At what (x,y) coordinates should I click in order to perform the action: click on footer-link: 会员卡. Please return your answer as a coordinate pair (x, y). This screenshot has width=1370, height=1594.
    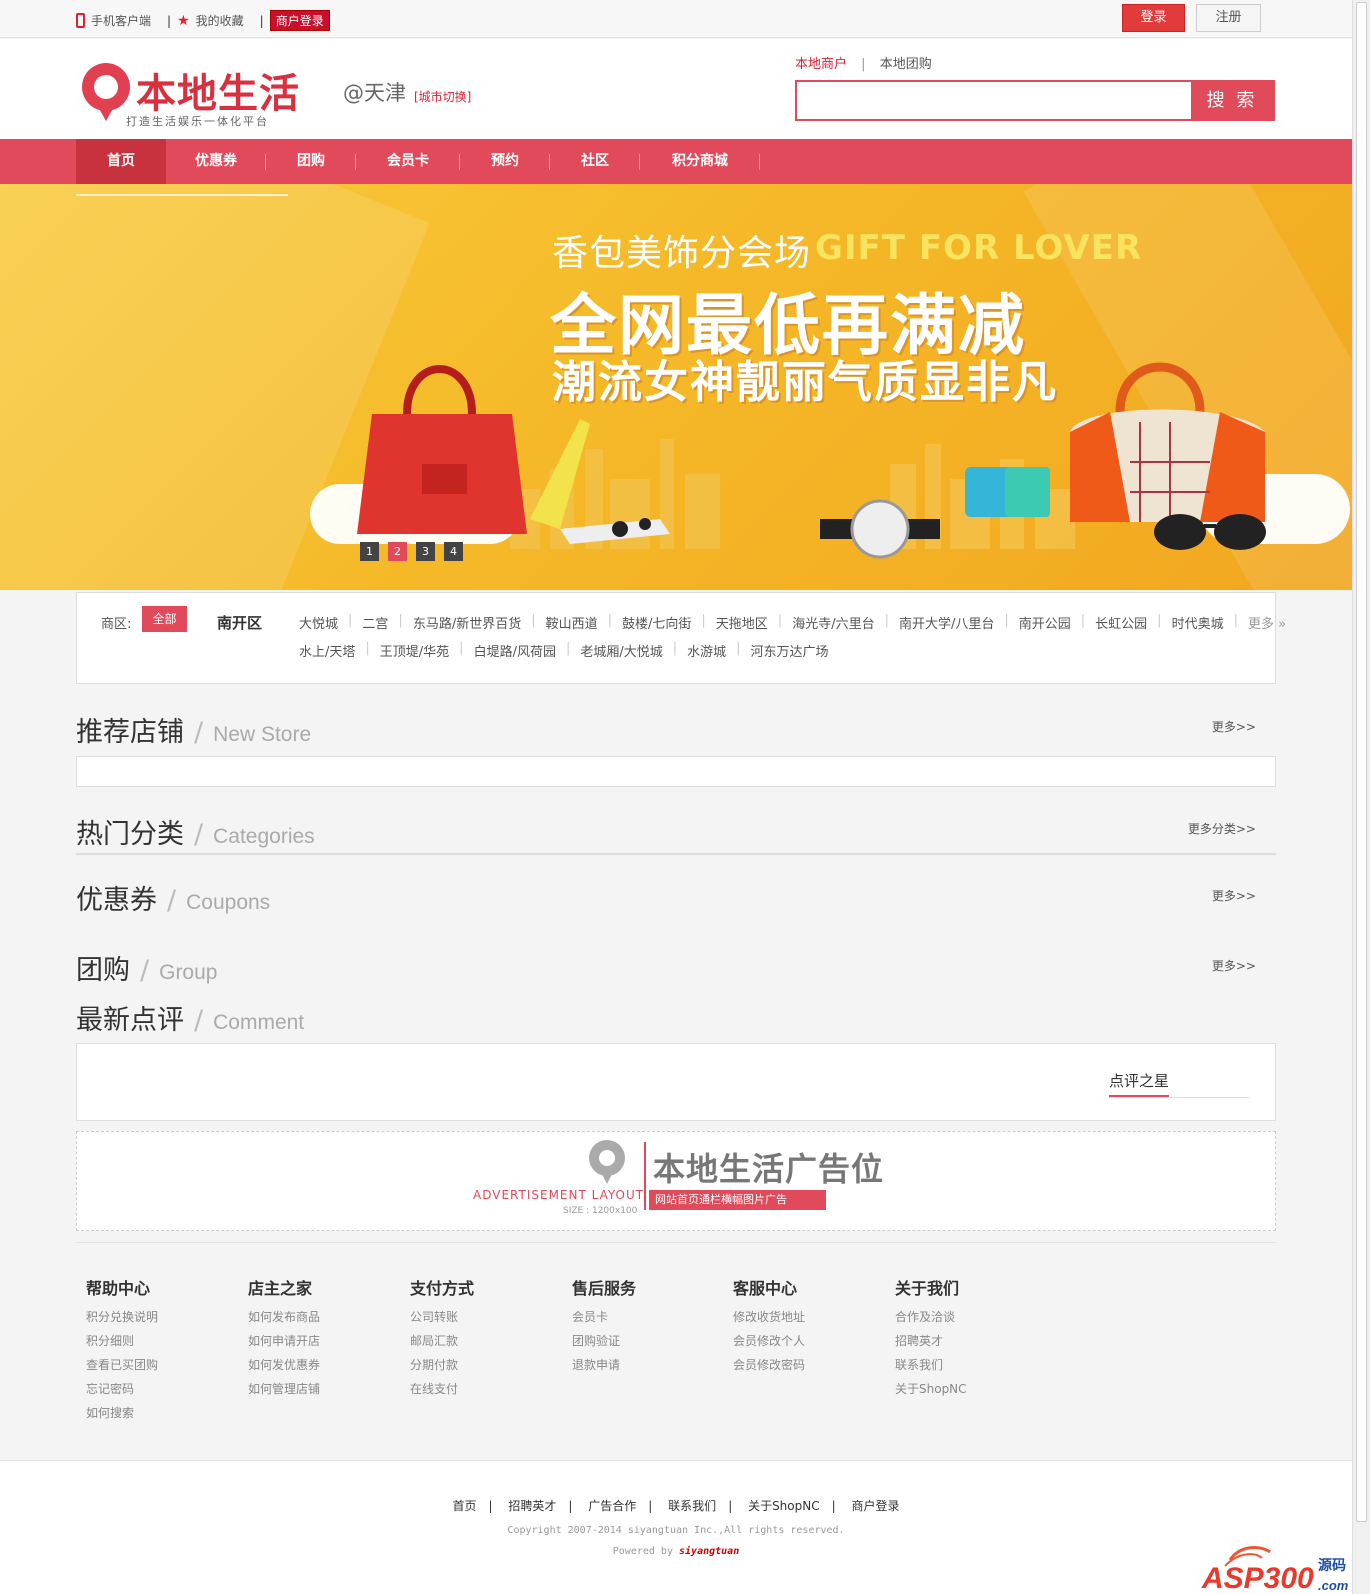
    Looking at the image, I should click on (604, 1317).